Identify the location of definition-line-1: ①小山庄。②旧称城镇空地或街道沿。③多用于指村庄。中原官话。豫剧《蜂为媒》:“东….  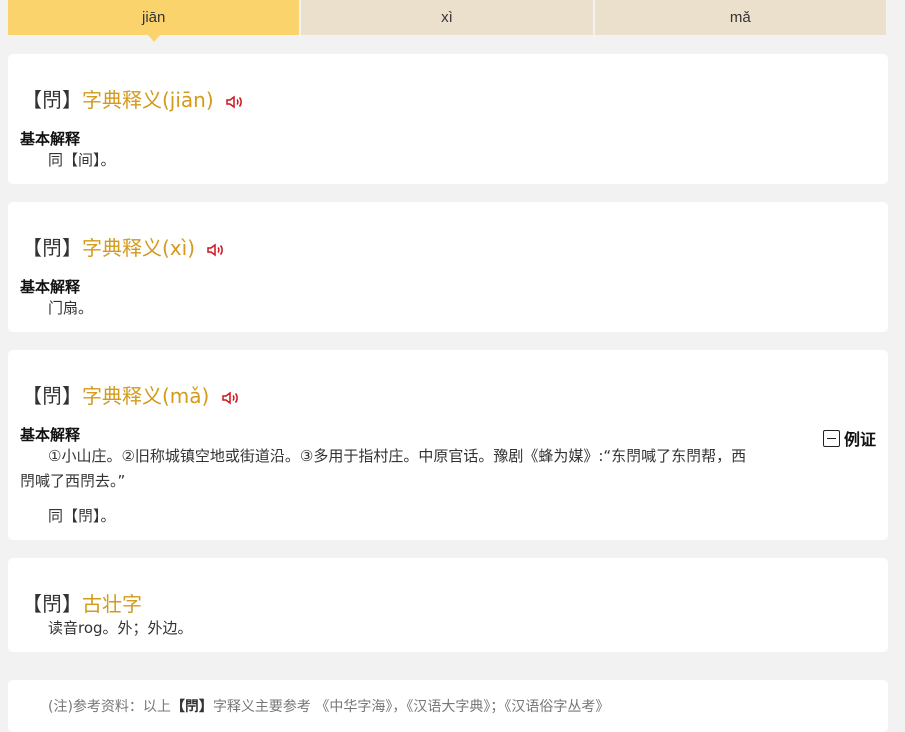
(397, 456).